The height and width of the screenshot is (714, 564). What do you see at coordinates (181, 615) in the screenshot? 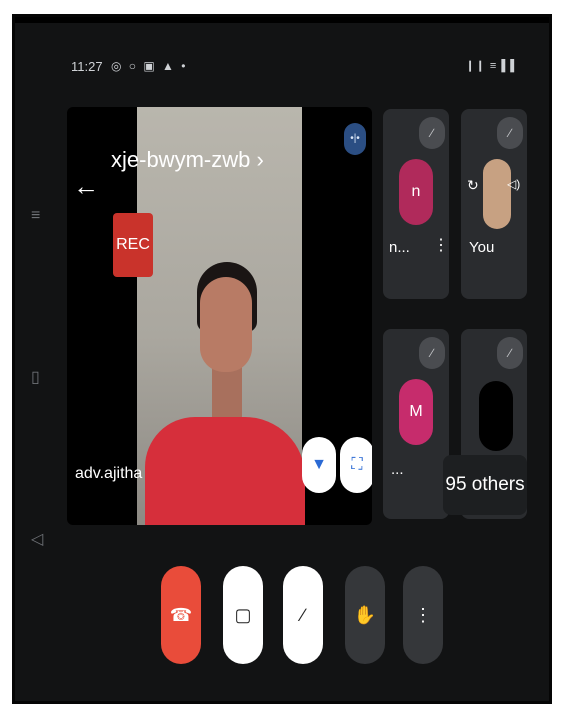
I see `hang-up-button: ☎` at bounding box center [181, 615].